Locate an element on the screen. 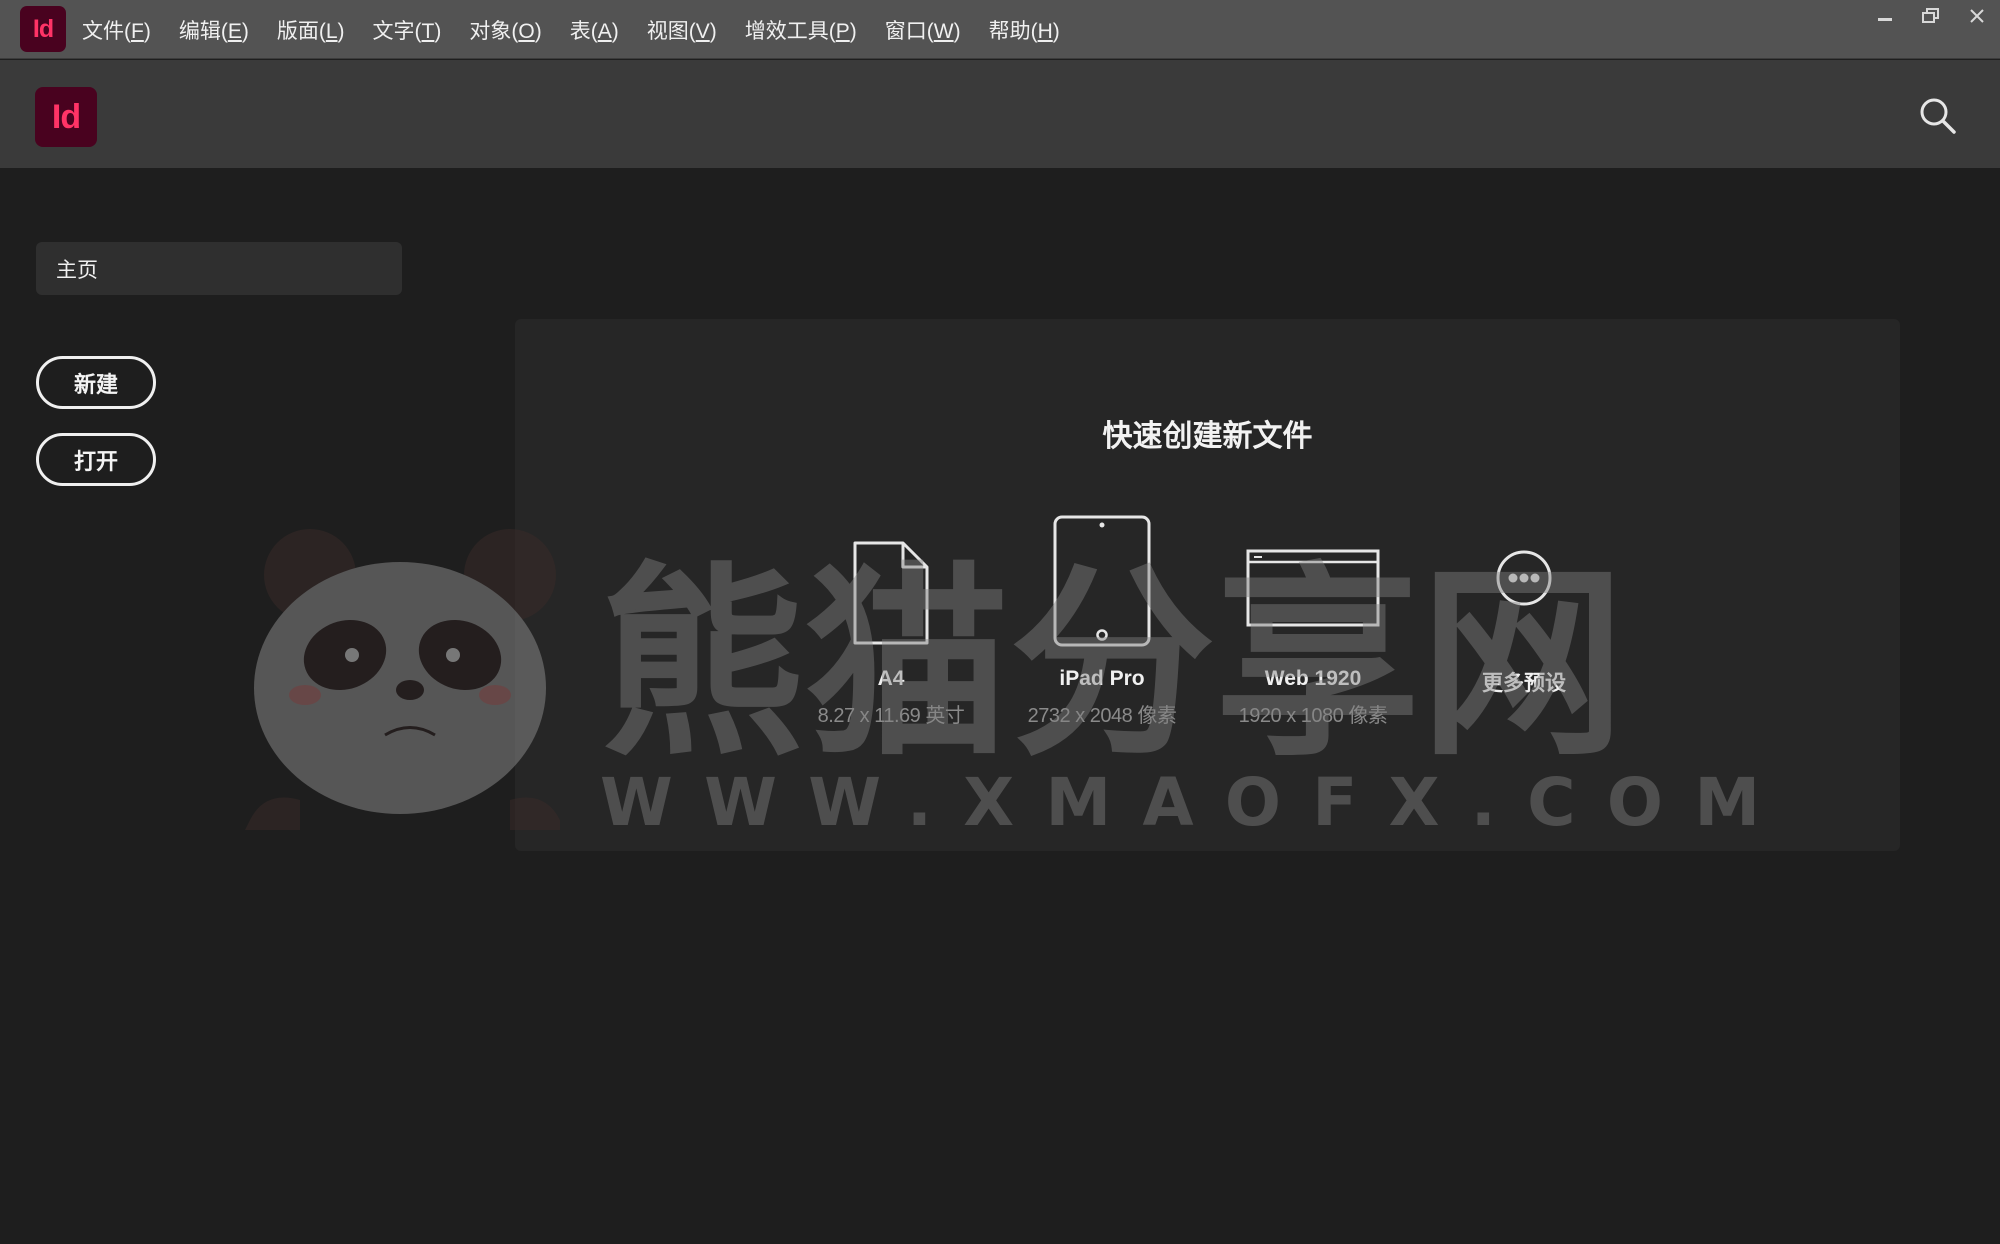  menu-view: 视图(V) is located at coordinates (682, 30).